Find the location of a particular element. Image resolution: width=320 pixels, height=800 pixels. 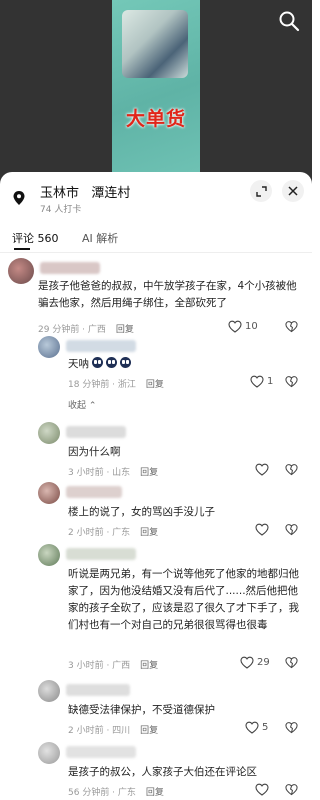

search-icon is located at coordinates (289, 21).